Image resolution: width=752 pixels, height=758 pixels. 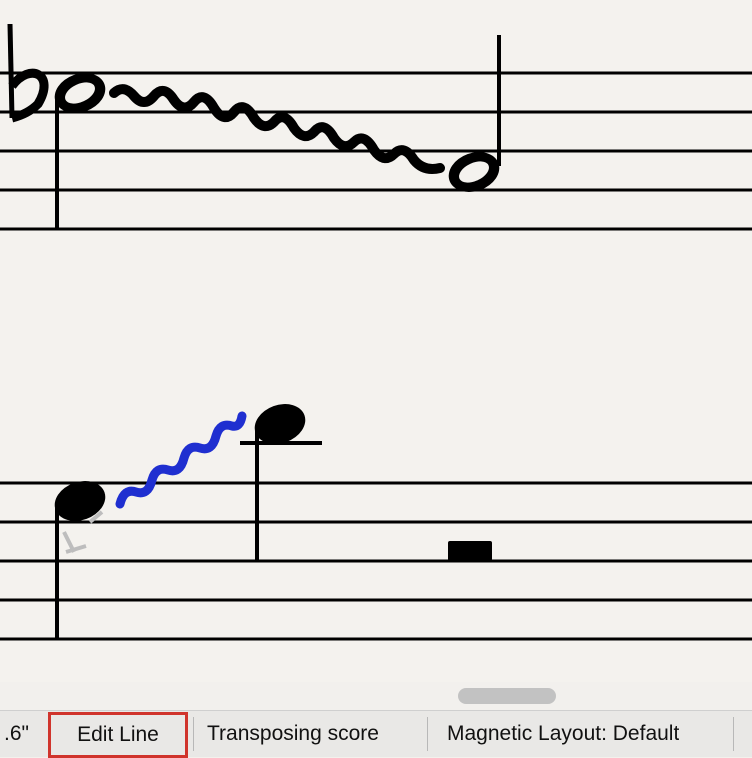 I want to click on selected-glissando-line, so click(x=181, y=460).